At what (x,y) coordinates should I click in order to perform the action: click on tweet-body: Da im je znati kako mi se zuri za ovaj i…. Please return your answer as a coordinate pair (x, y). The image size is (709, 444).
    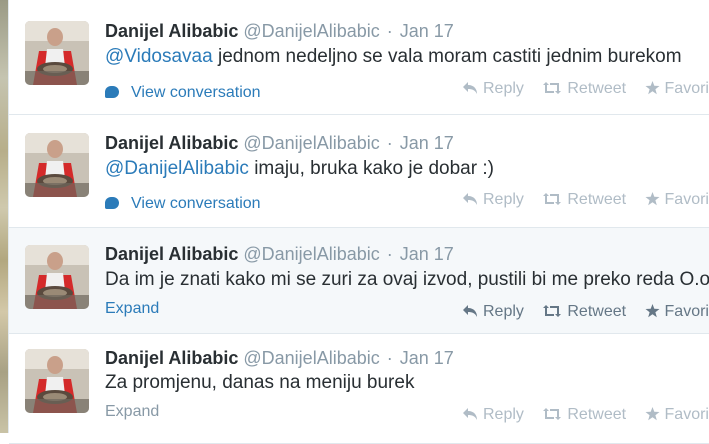
    Looking at the image, I should click on (407, 279).